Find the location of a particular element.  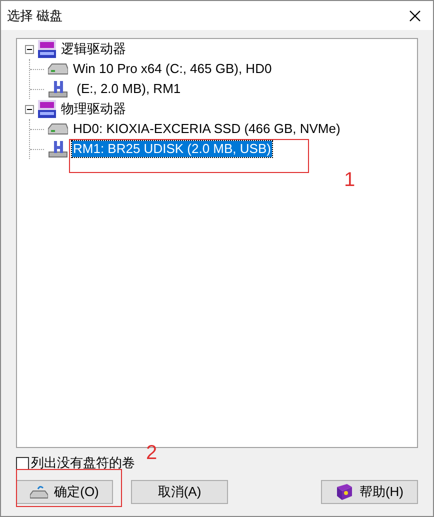

tree-item: 逻辑驱动器 is located at coordinates (93, 49).